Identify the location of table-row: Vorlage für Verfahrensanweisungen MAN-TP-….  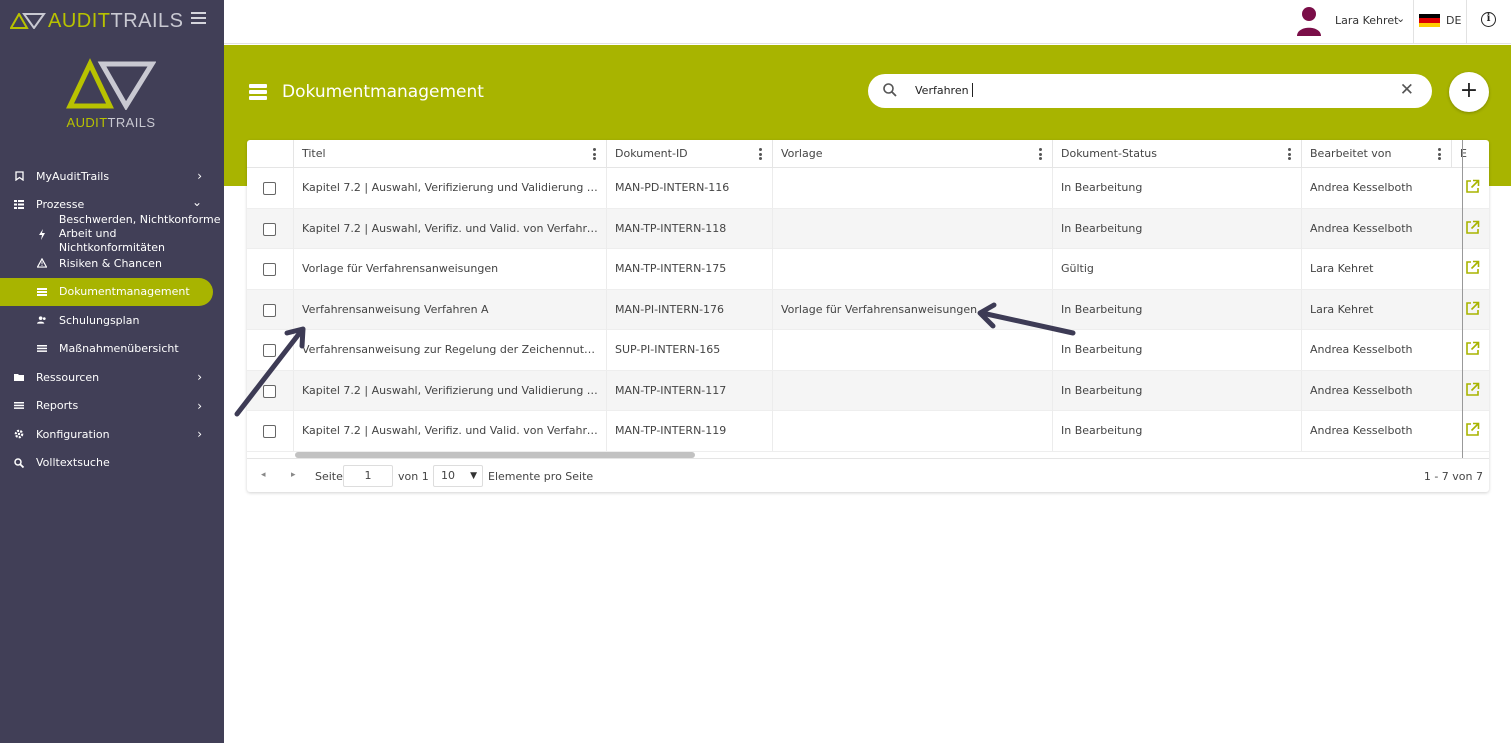
(868, 269).